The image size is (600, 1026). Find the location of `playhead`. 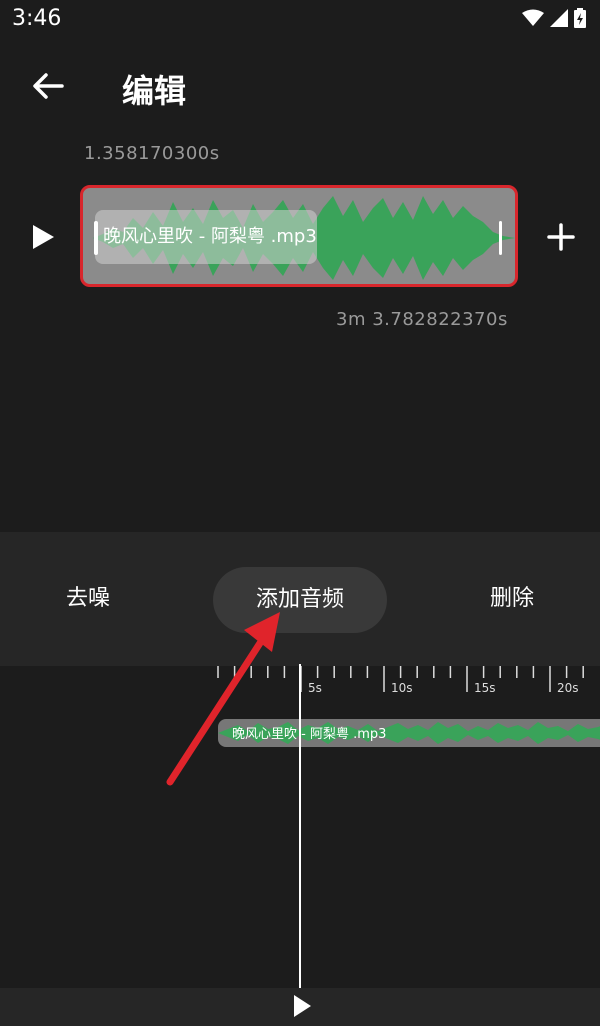

playhead is located at coordinates (300, 826).